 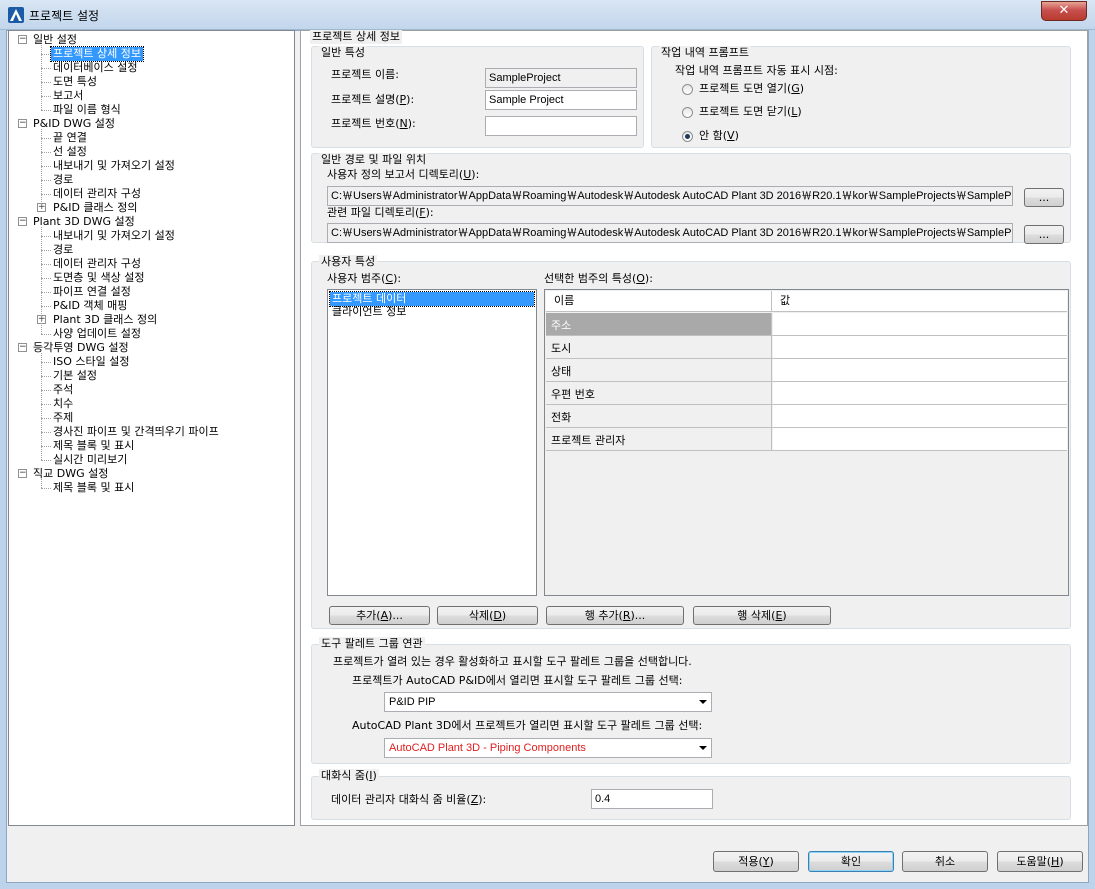 I want to click on tree-item-1: 프로젝트 상세 정보, so click(x=97, y=54).